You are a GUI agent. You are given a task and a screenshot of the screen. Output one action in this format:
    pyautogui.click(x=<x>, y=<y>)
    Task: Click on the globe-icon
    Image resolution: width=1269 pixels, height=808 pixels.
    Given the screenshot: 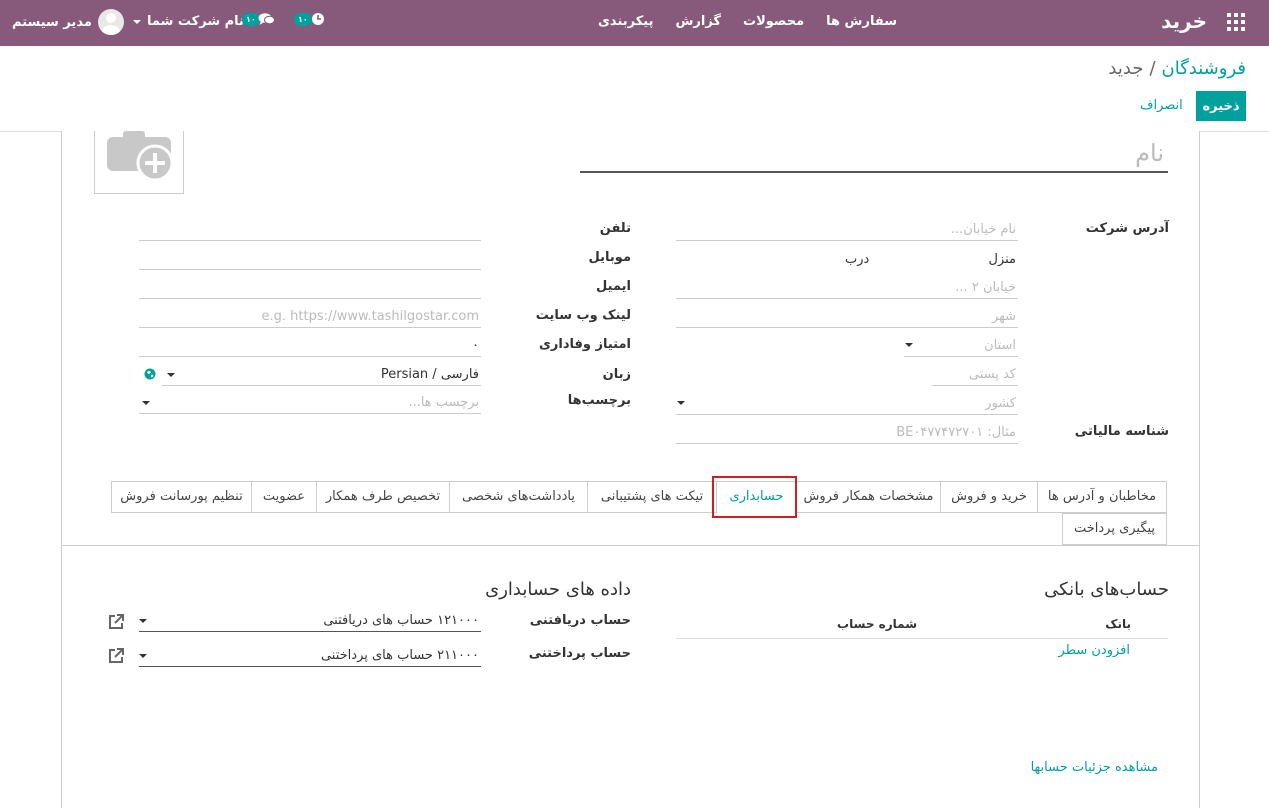 What is the action you would take?
    pyautogui.click(x=150, y=374)
    